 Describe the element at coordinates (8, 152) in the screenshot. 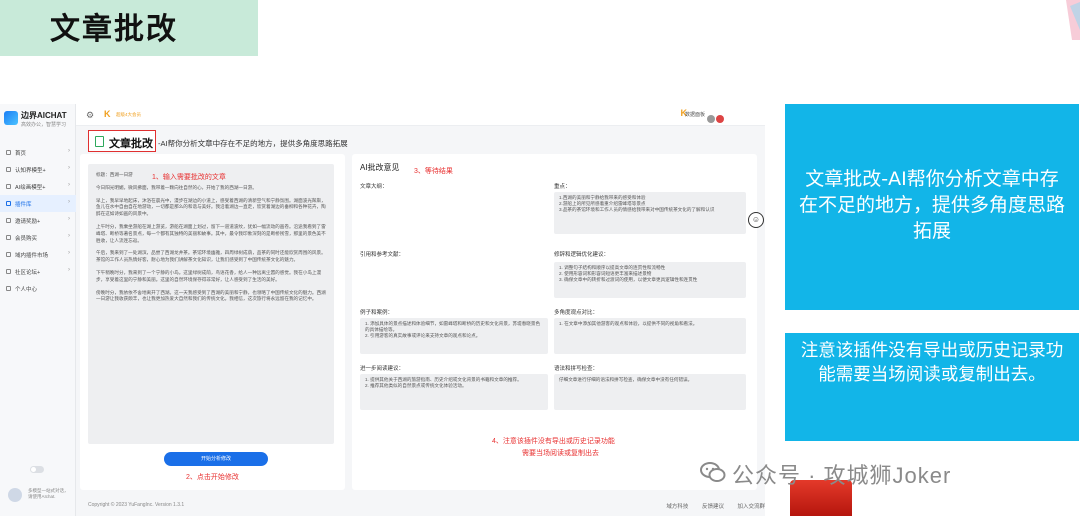

I see `home-icon` at that location.